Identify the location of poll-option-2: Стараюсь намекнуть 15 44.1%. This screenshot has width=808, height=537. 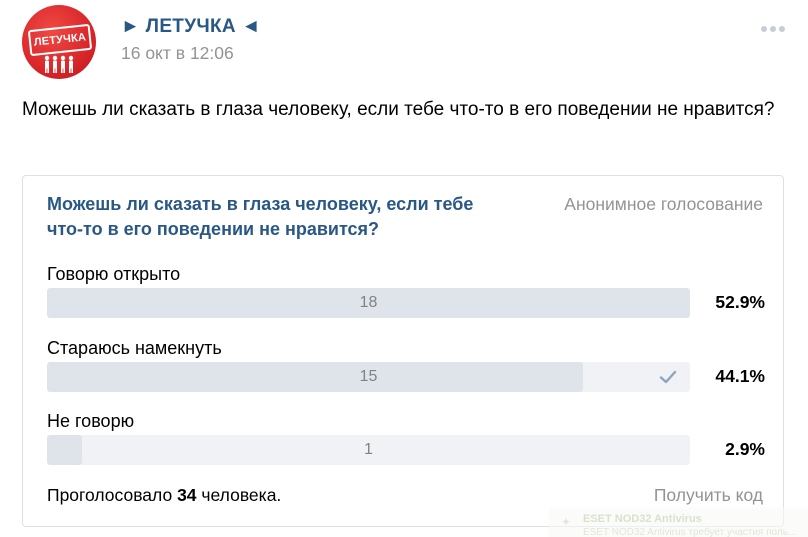
(406, 368).